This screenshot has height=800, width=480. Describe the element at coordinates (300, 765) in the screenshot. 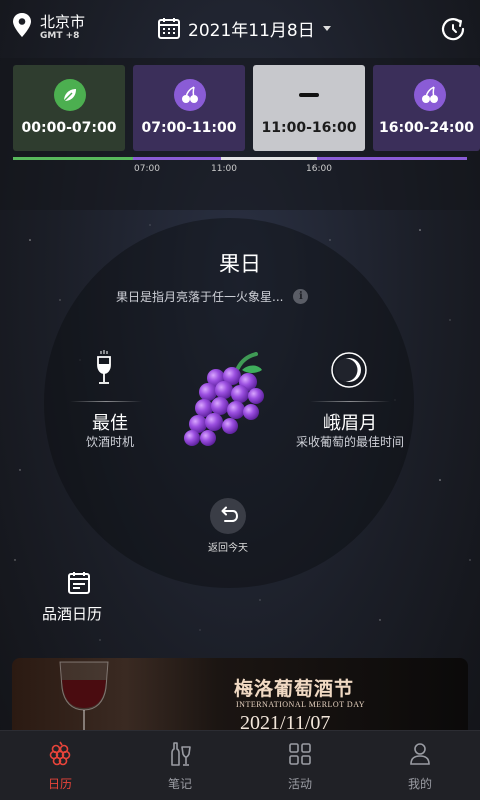

I see `tab-activities: 活动` at that location.